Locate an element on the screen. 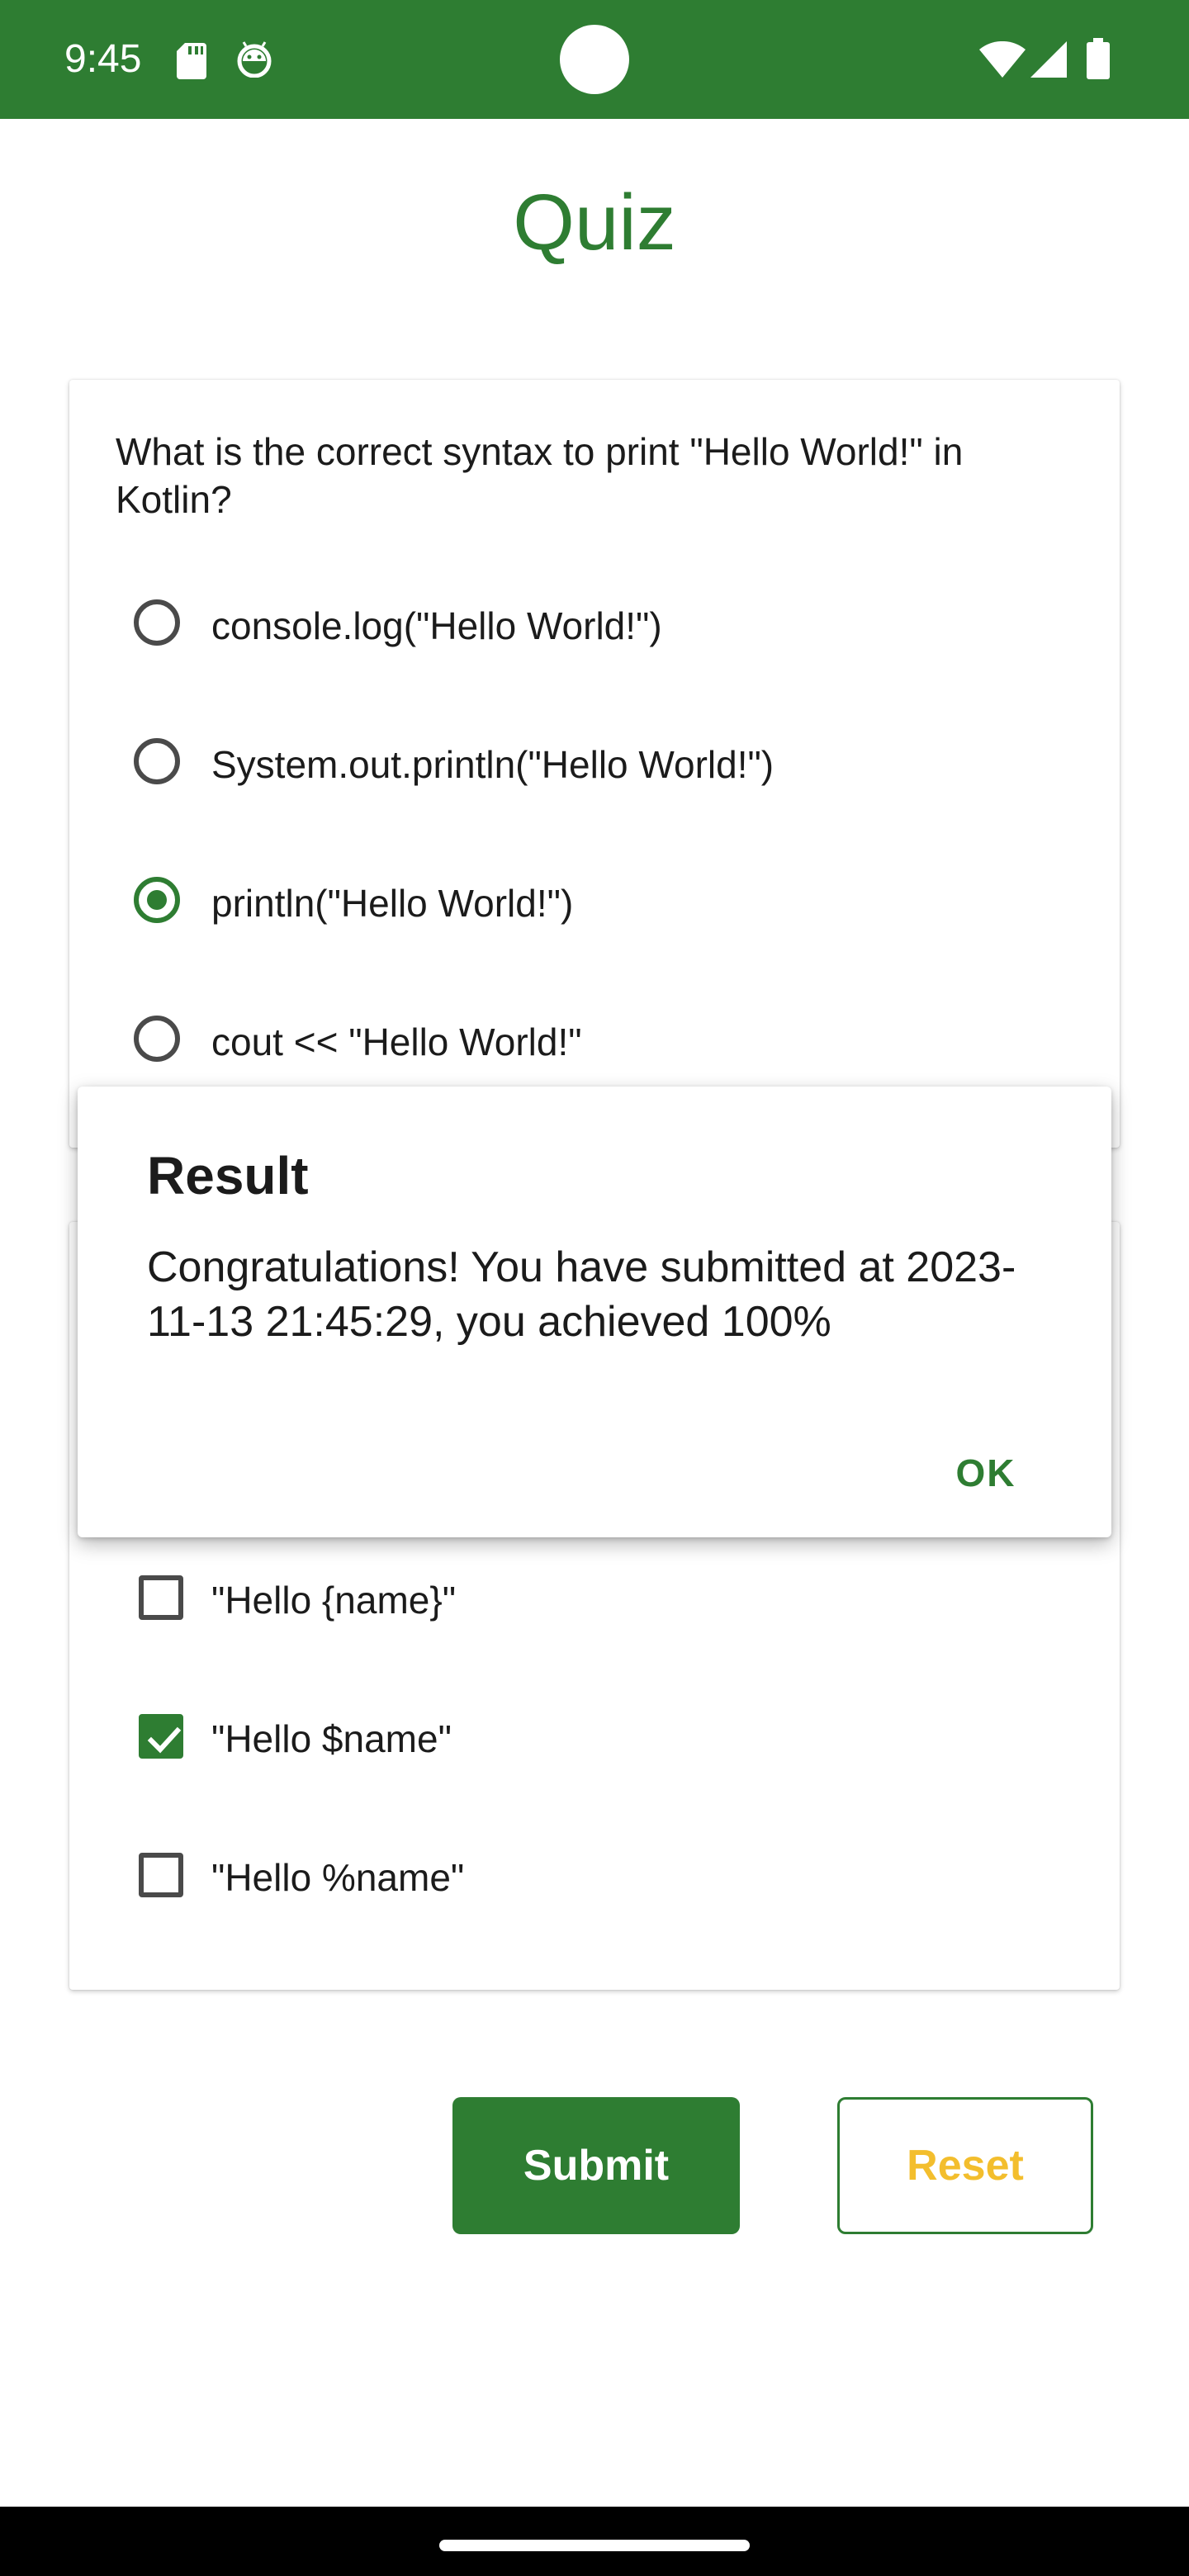  navigation-bar is located at coordinates (594, 2541).